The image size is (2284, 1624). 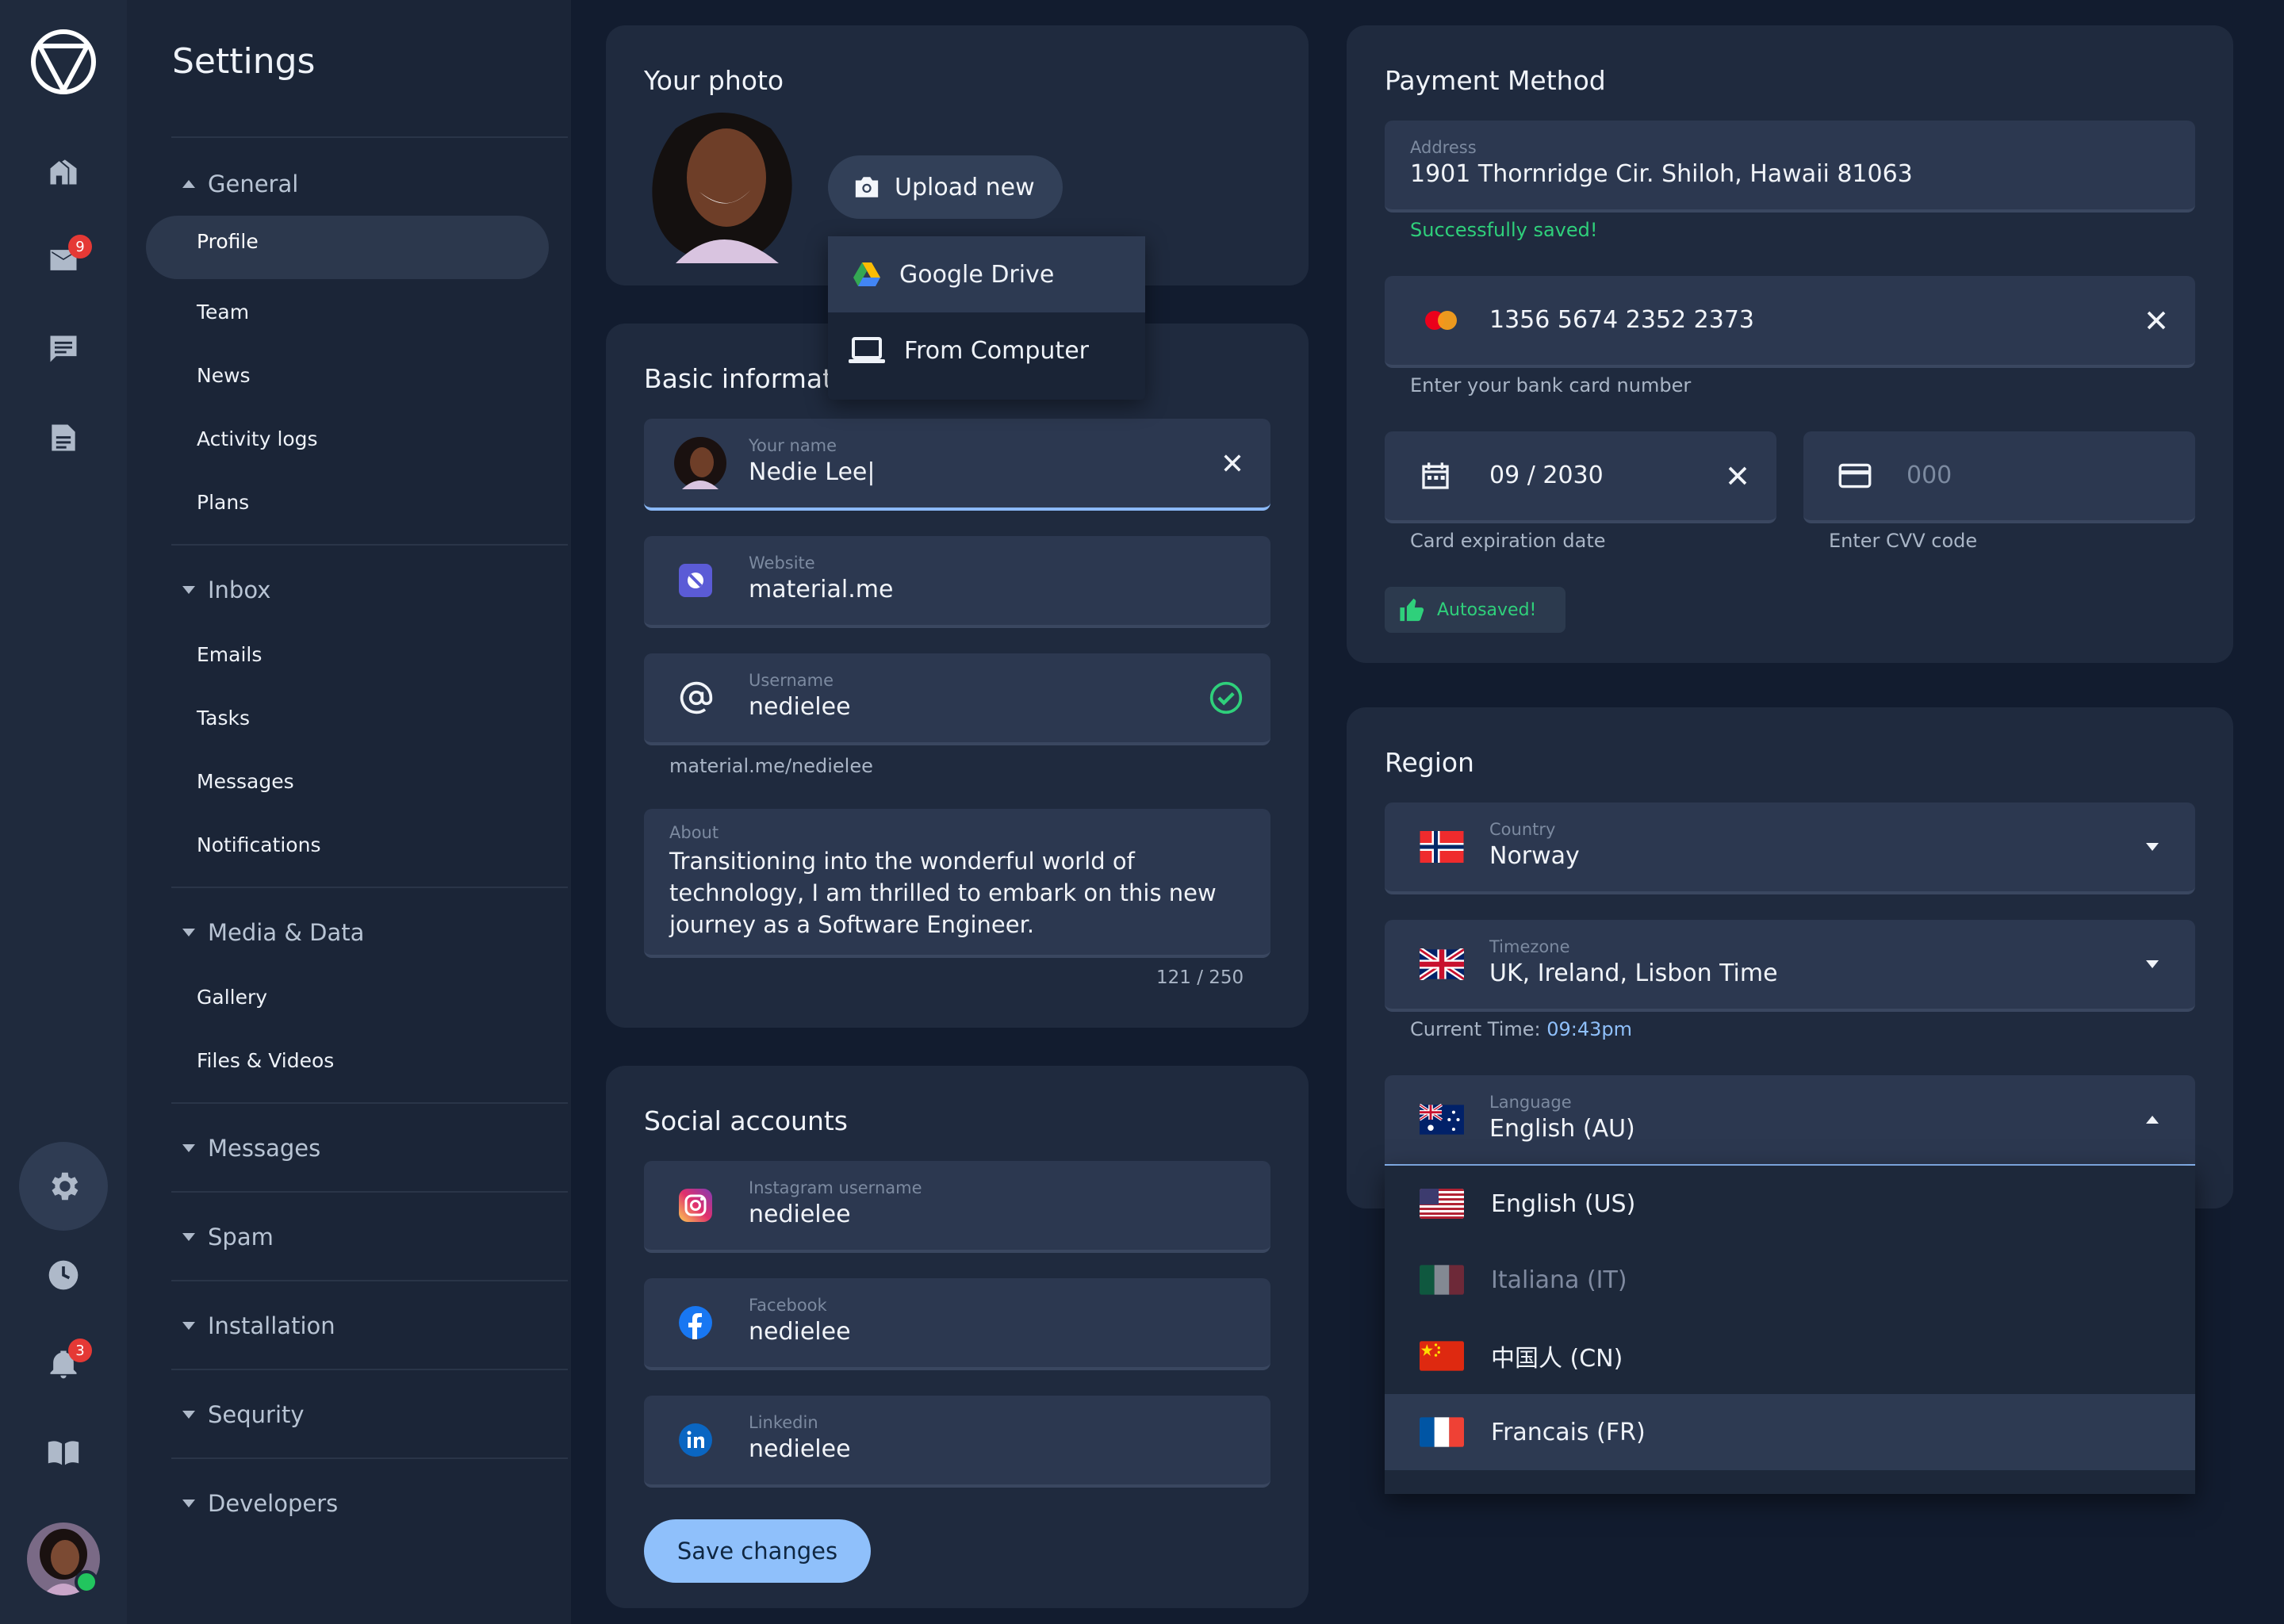 What do you see at coordinates (63, 1558) in the screenshot?
I see `user-avatar` at bounding box center [63, 1558].